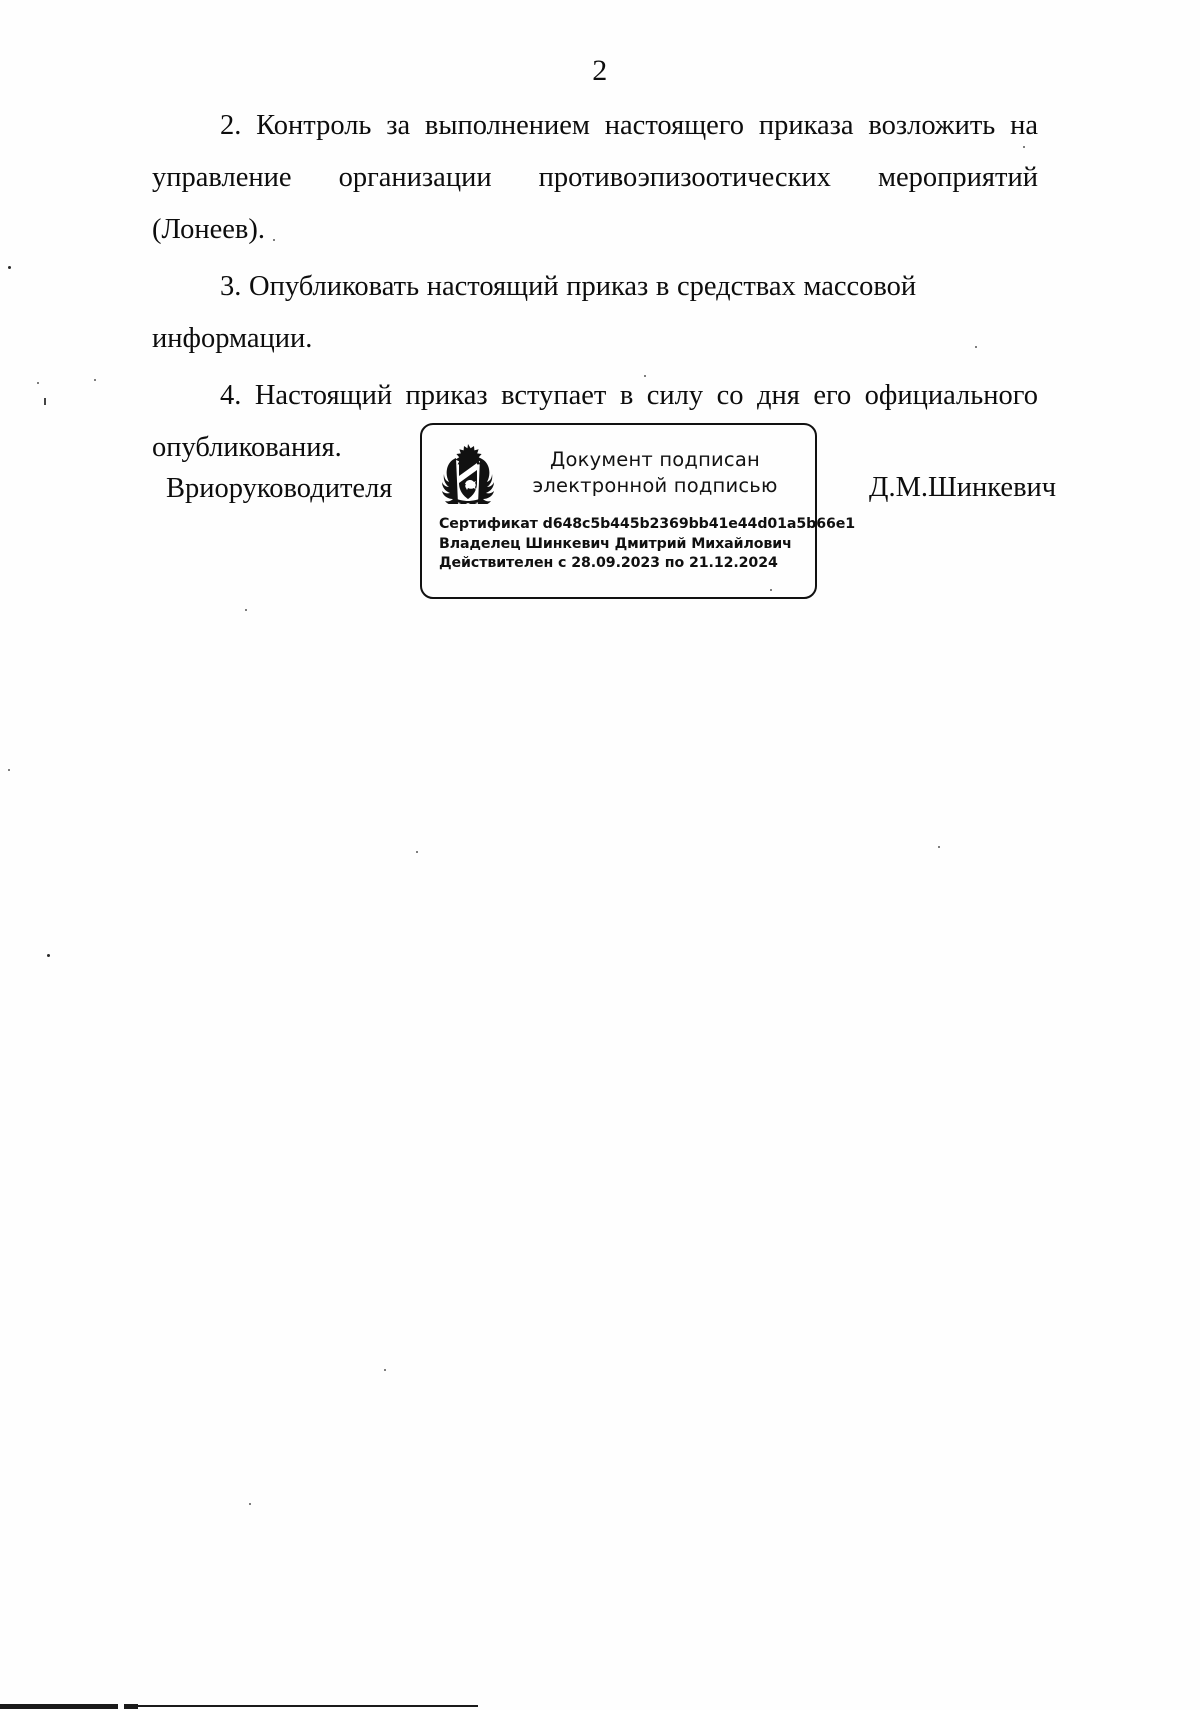  I want to click on page-number: 2, so click(600, 70).